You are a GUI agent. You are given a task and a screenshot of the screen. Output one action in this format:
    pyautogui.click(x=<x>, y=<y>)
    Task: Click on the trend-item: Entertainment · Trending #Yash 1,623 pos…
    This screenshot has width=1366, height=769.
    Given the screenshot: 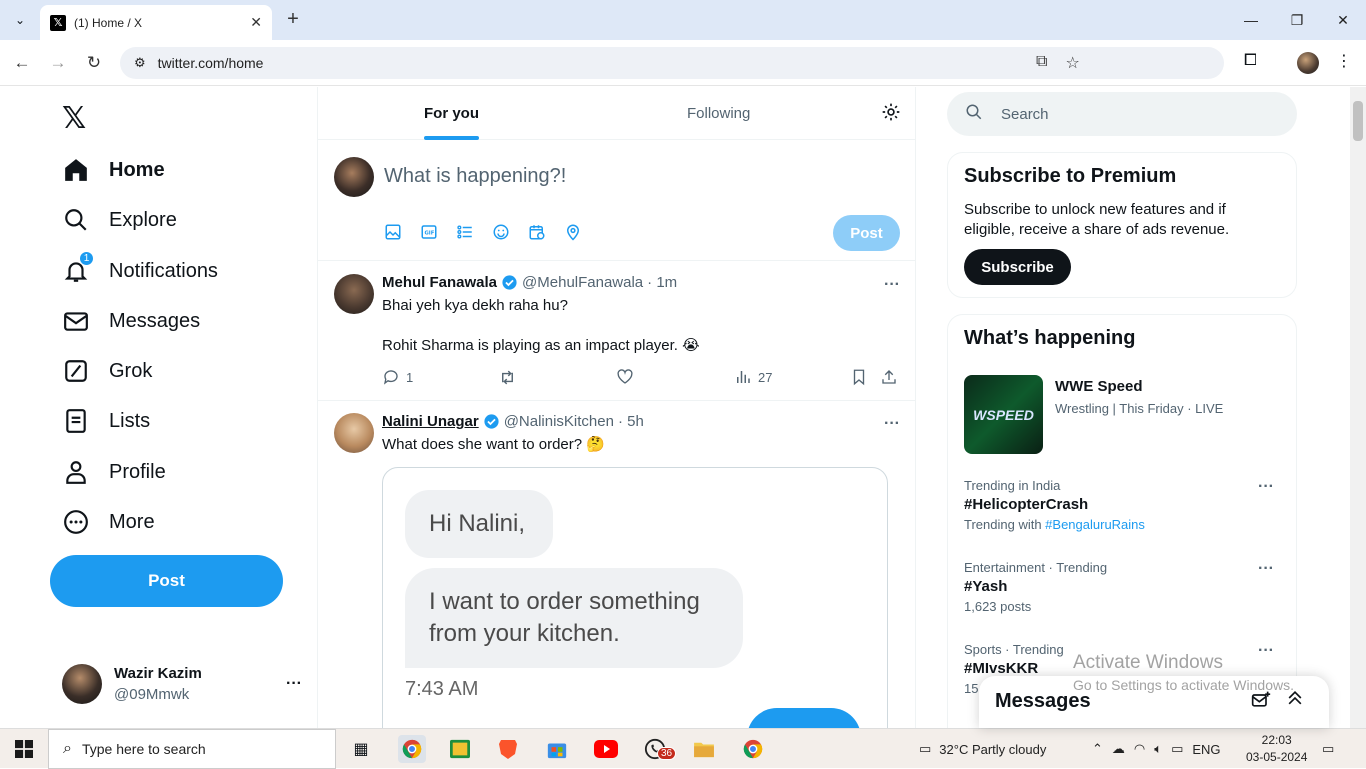 What is the action you would take?
    pyautogui.click(x=1124, y=587)
    